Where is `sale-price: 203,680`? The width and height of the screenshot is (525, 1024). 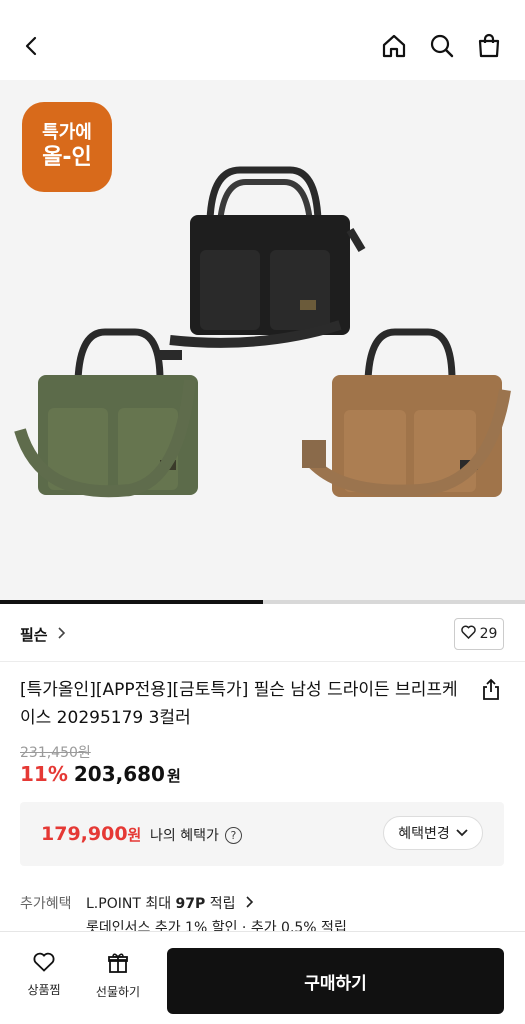
sale-price: 203,680 is located at coordinates (119, 774).